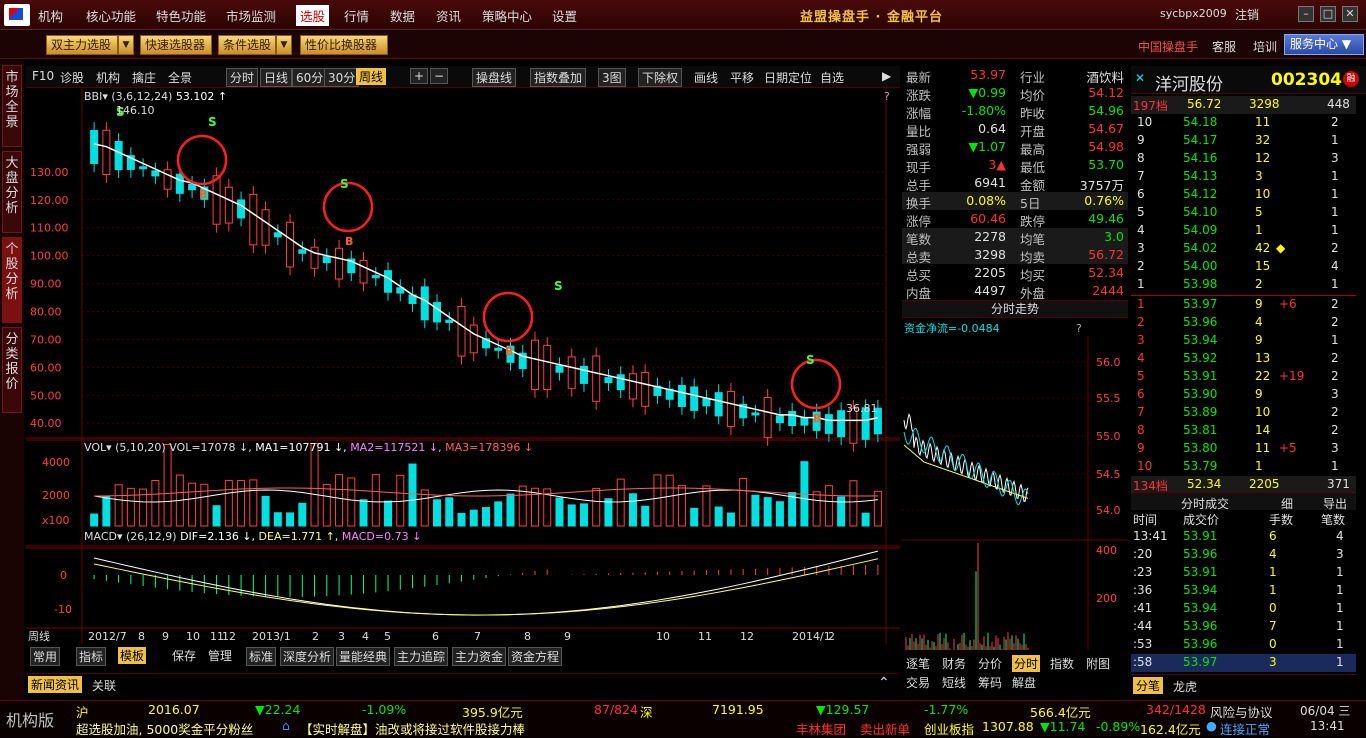 The image size is (1366, 738). What do you see at coordinates (108, 77) in the screenshot?
I see `chart-tool-2: 机构` at bounding box center [108, 77].